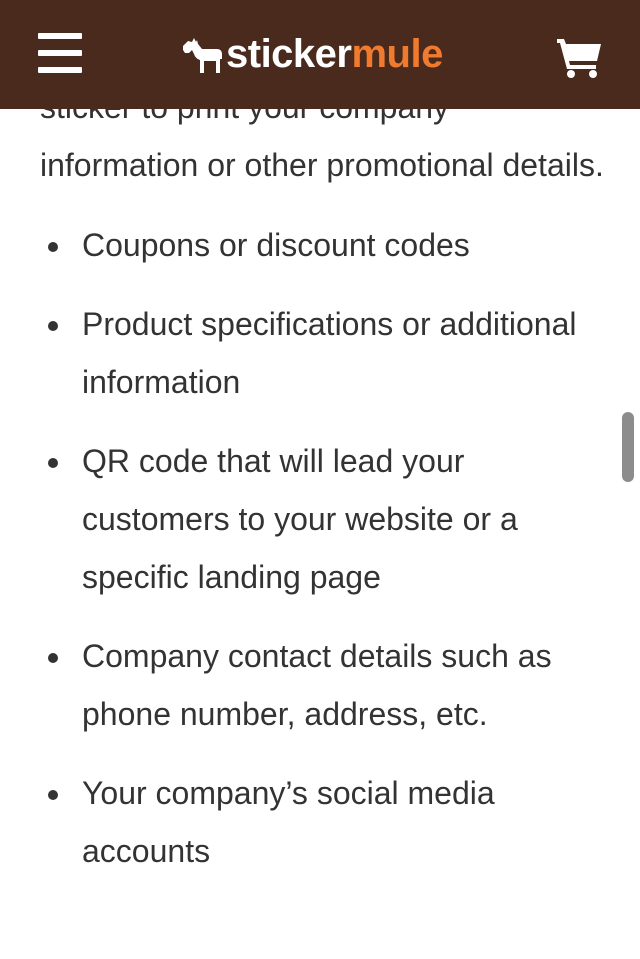 The width and height of the screenshot is (640, 959). Describe the element at coordinates (60, 36) in the screenshot. I see `menu-bar-top` at that location.